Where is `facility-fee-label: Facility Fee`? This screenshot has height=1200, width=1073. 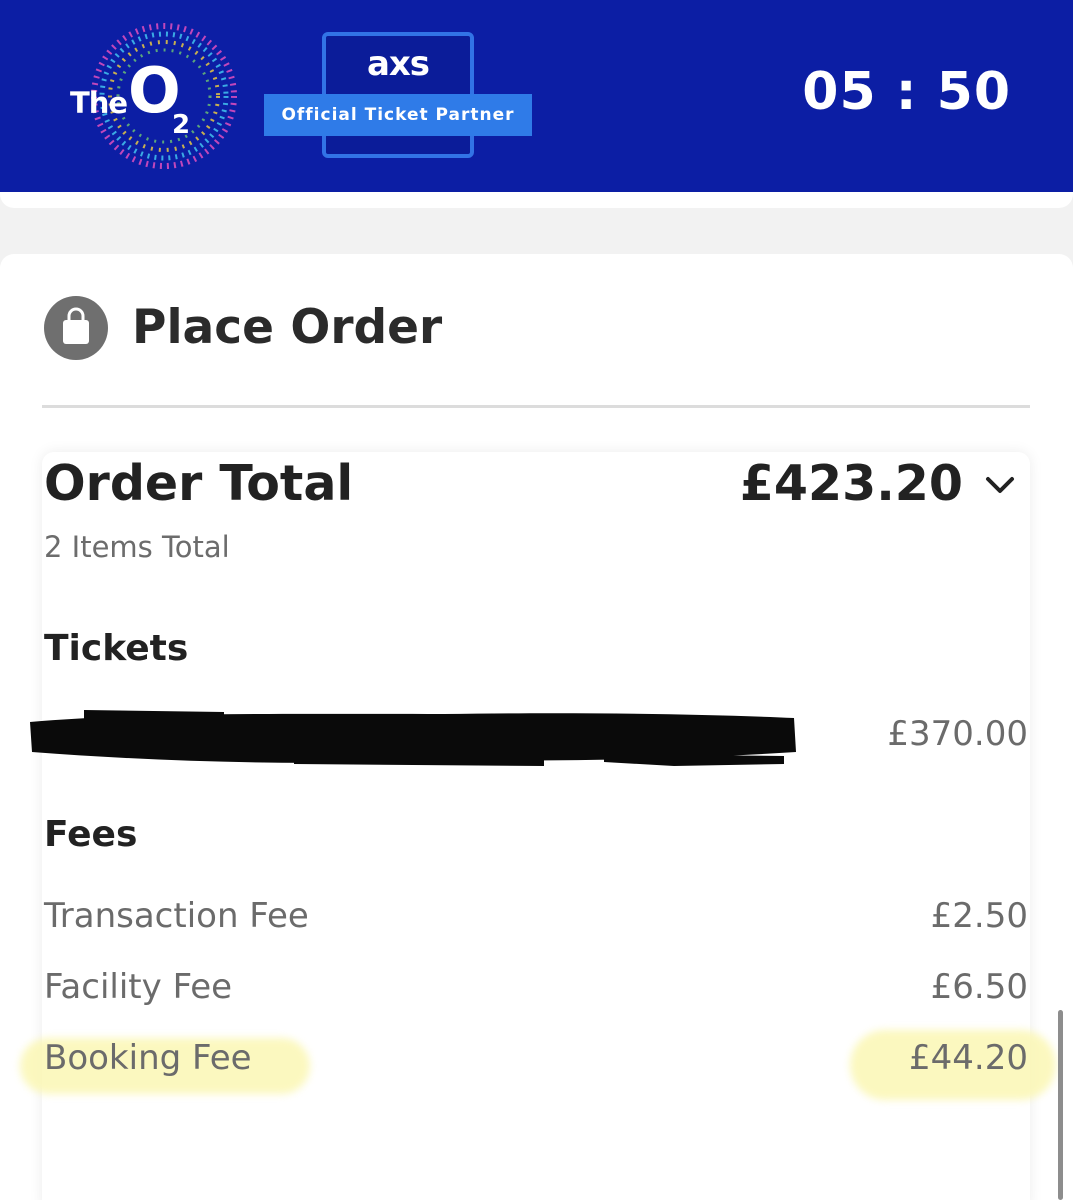 facility-fee-label: Facility Fee is located at coordinates (138, 987).